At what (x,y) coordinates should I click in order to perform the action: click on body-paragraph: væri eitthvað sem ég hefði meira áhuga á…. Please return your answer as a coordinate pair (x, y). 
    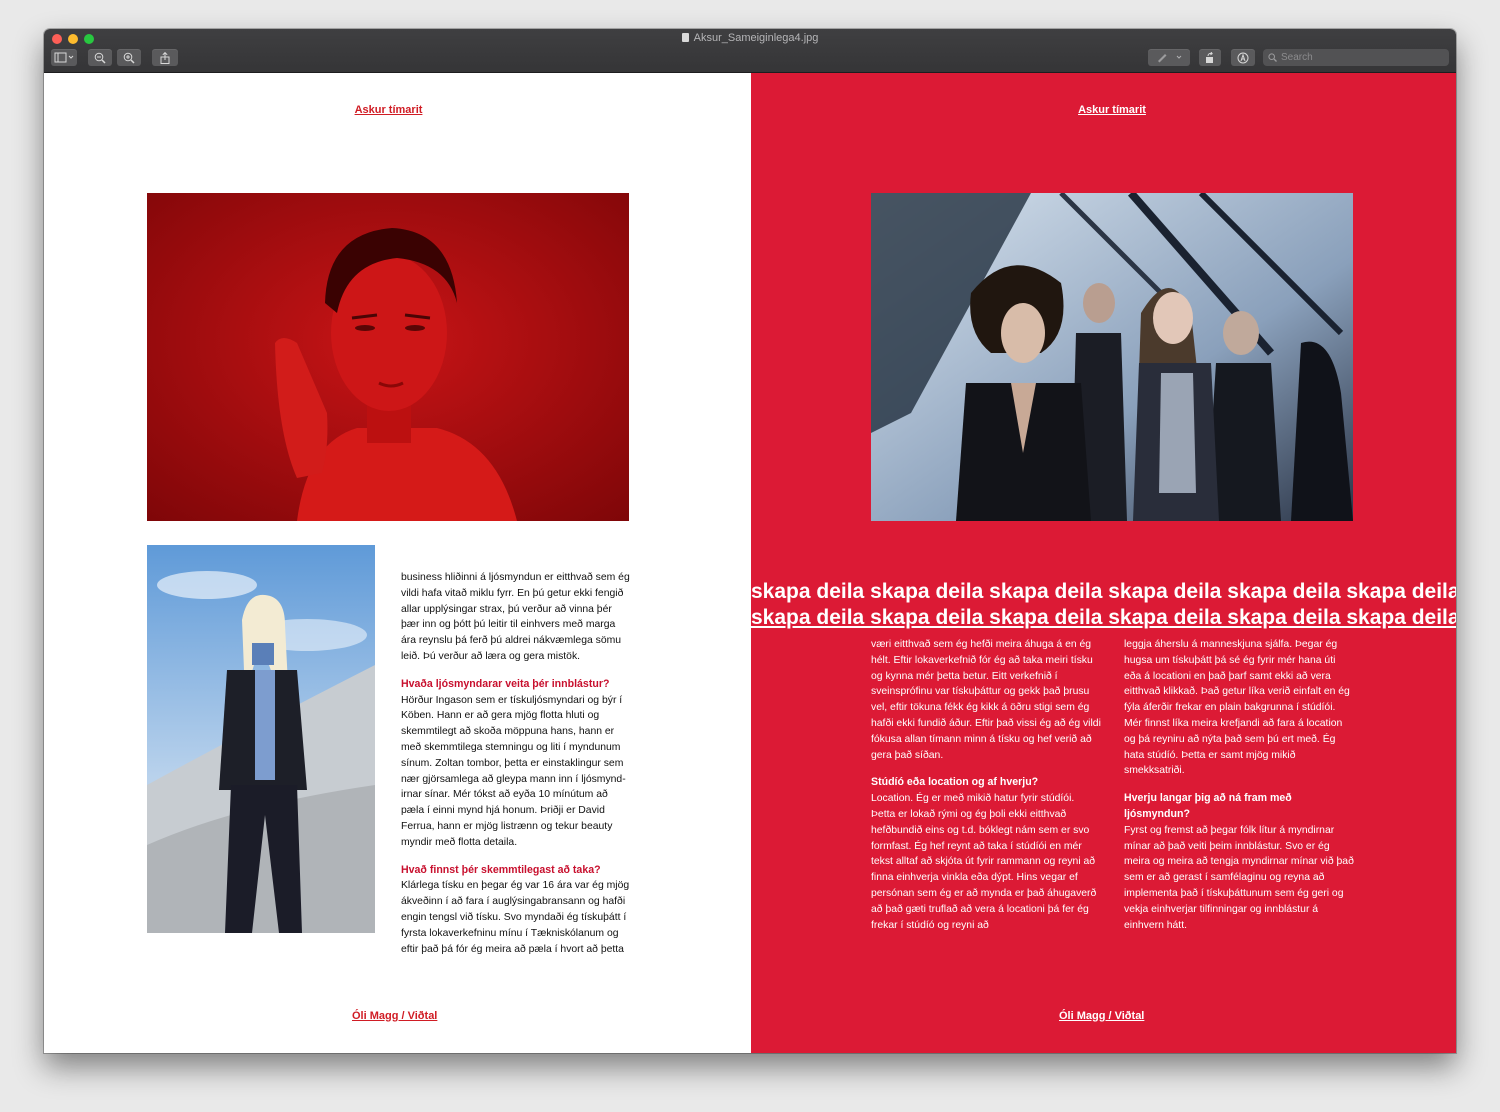
    Looking at the image, I should click on (986, 700).